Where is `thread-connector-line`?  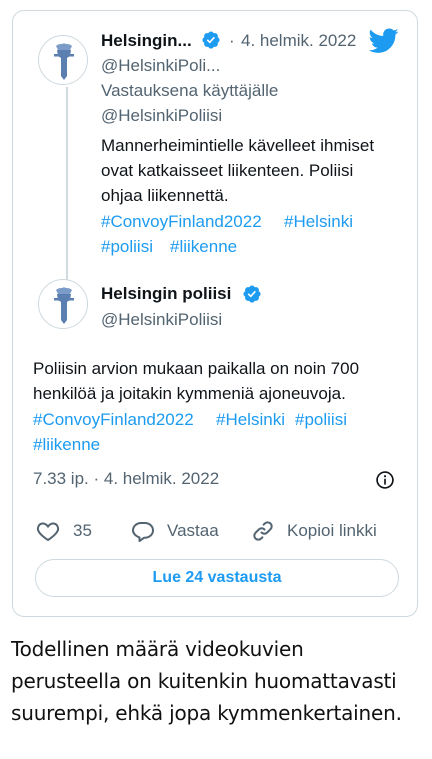
thread-connector-line is located at coordinates (67, 186).